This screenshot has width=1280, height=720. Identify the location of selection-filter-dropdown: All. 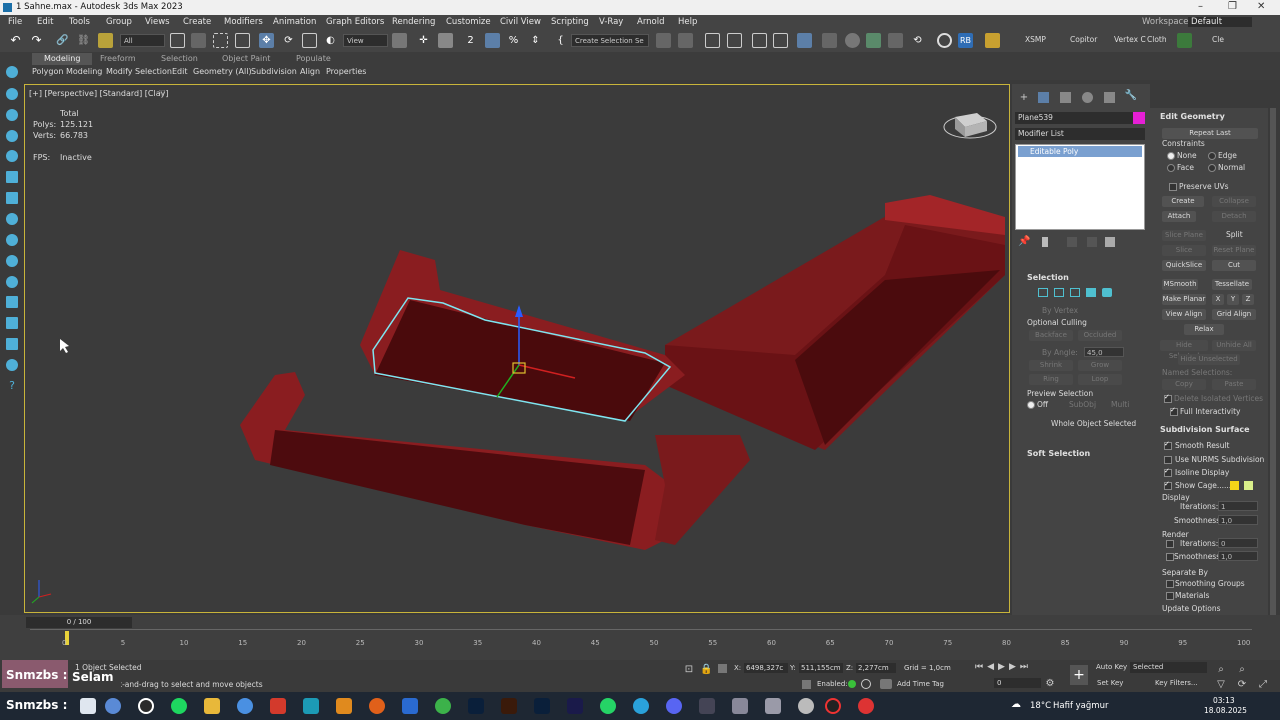
(142, 40).